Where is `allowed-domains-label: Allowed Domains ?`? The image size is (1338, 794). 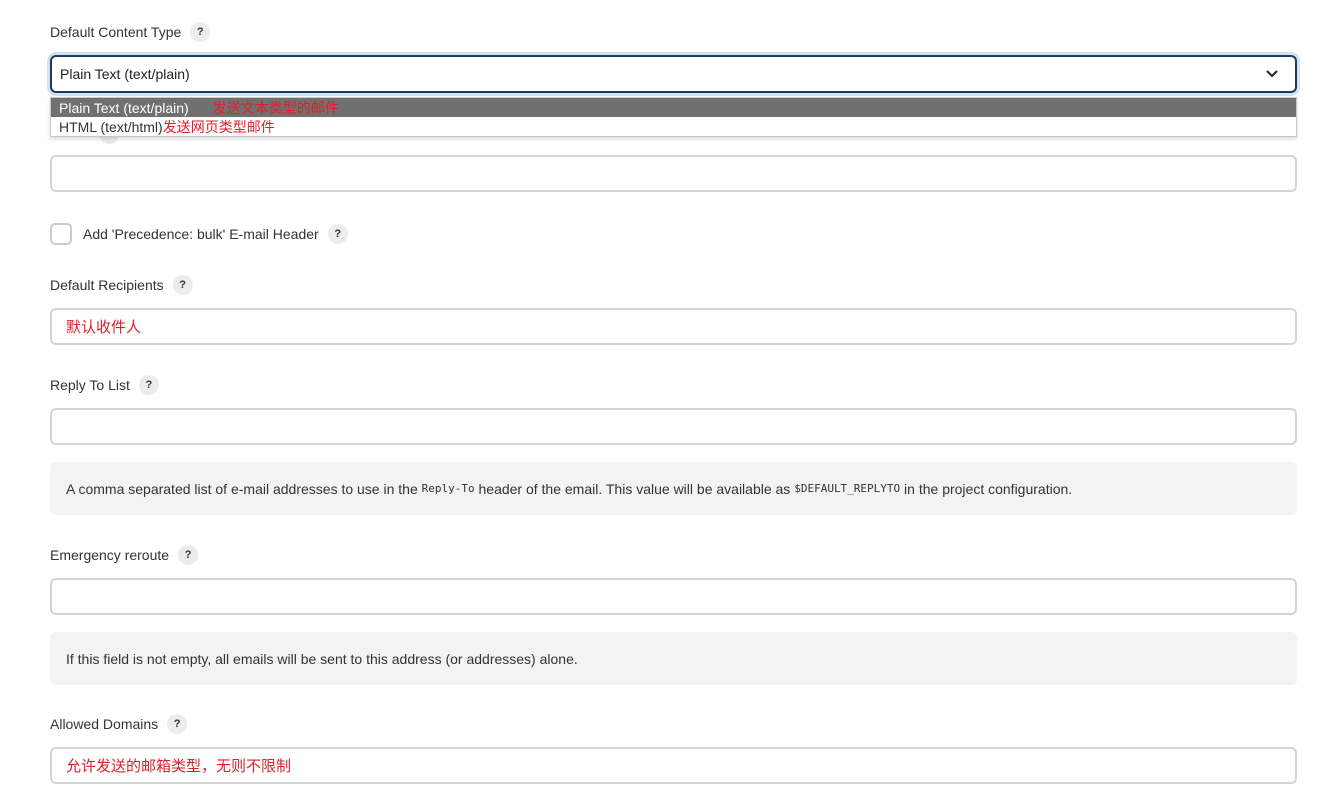 allowed-domains-label: Allowed Domains ? is located at coordinates (119, 724).